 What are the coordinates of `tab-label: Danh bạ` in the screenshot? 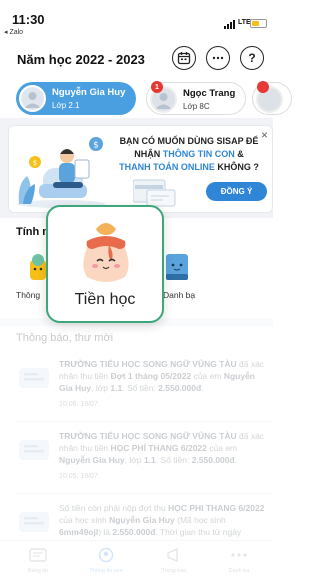 It's located at (239, 571).